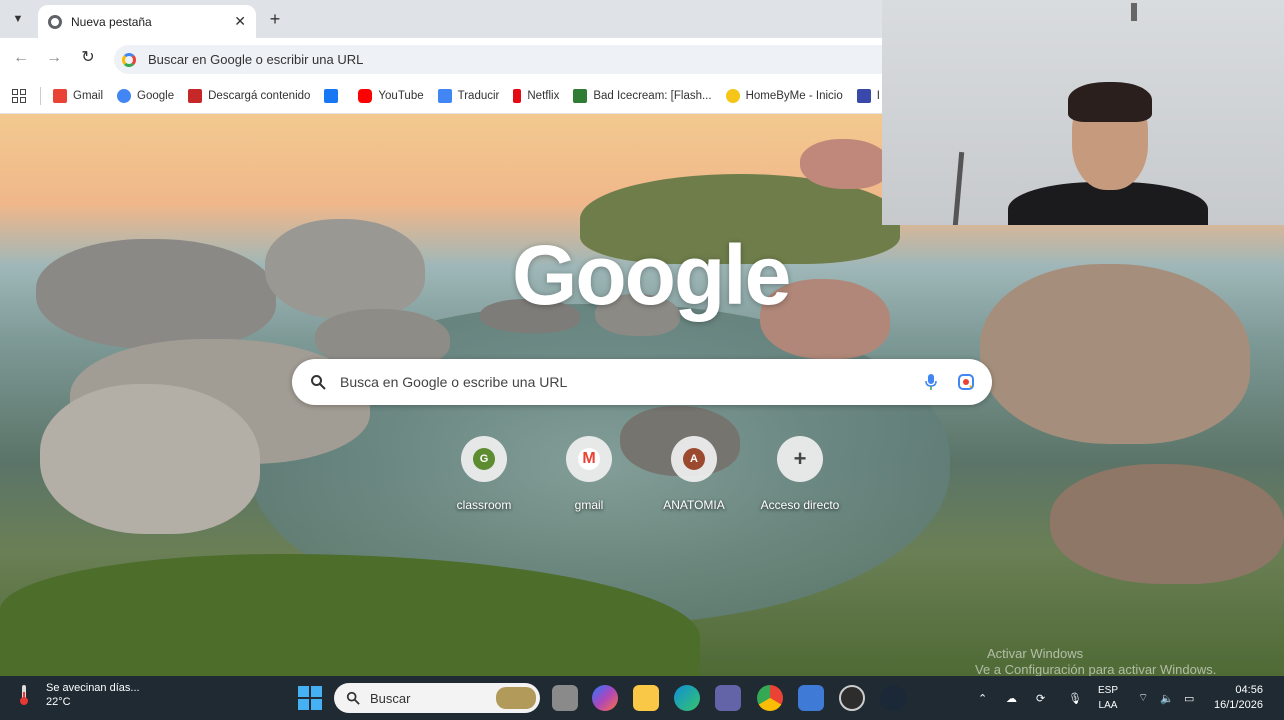 Image resolution: width=1284 pixels, height=720 pixels. What do you see at coordinates (536, 95) in the screenshot?
I see `bookmark-netflix: Netflix` at bounding box center [536, 95].